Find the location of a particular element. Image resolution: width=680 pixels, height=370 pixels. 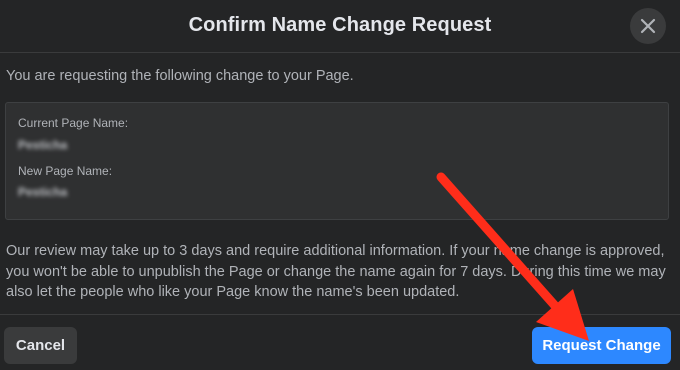

request-change-button: Request Change is located at coordinates (601, 345).